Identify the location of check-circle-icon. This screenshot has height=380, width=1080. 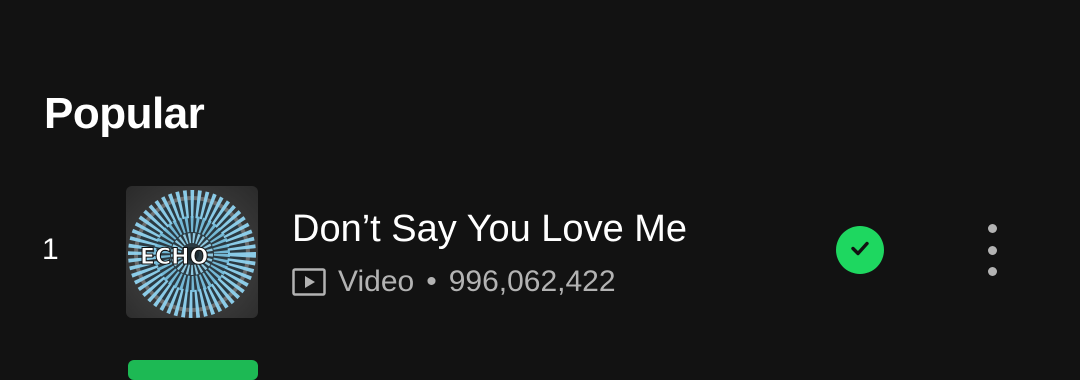
(860, 250).